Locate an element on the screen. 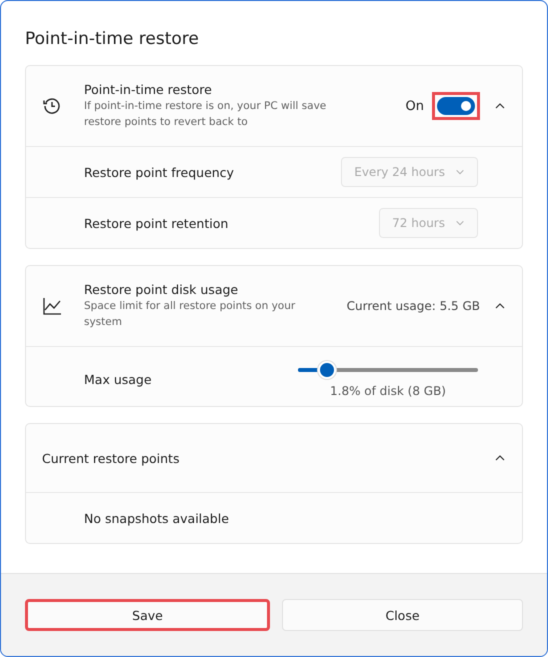 This screenshot has height=657, width=548. save-button: Save is located at coordinates (147, 615).